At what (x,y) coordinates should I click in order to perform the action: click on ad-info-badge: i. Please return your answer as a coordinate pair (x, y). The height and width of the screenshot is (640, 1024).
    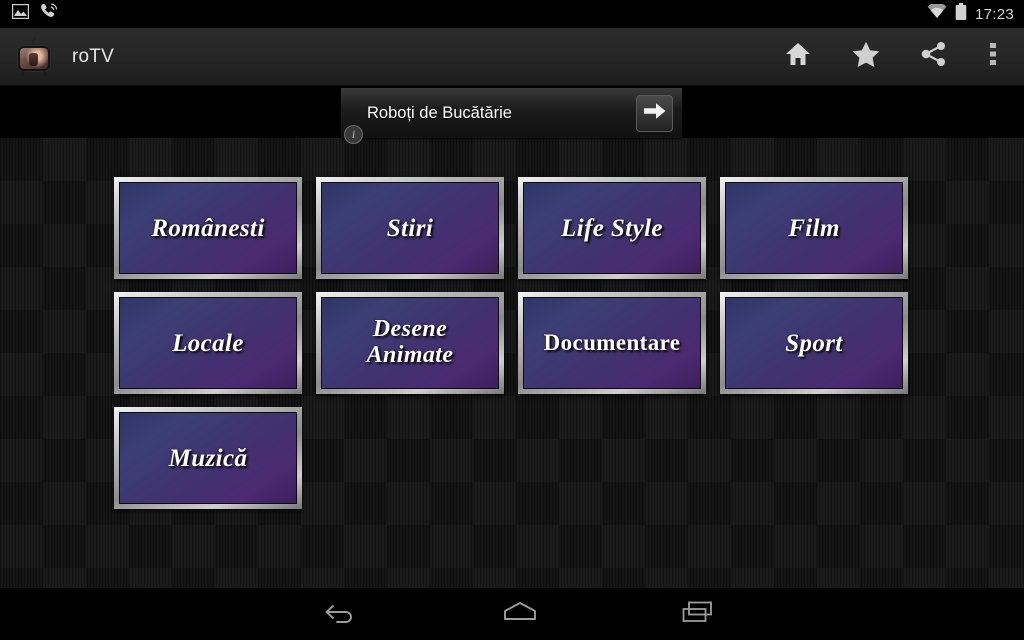
    Looking at the image, I should click on (353, 134).